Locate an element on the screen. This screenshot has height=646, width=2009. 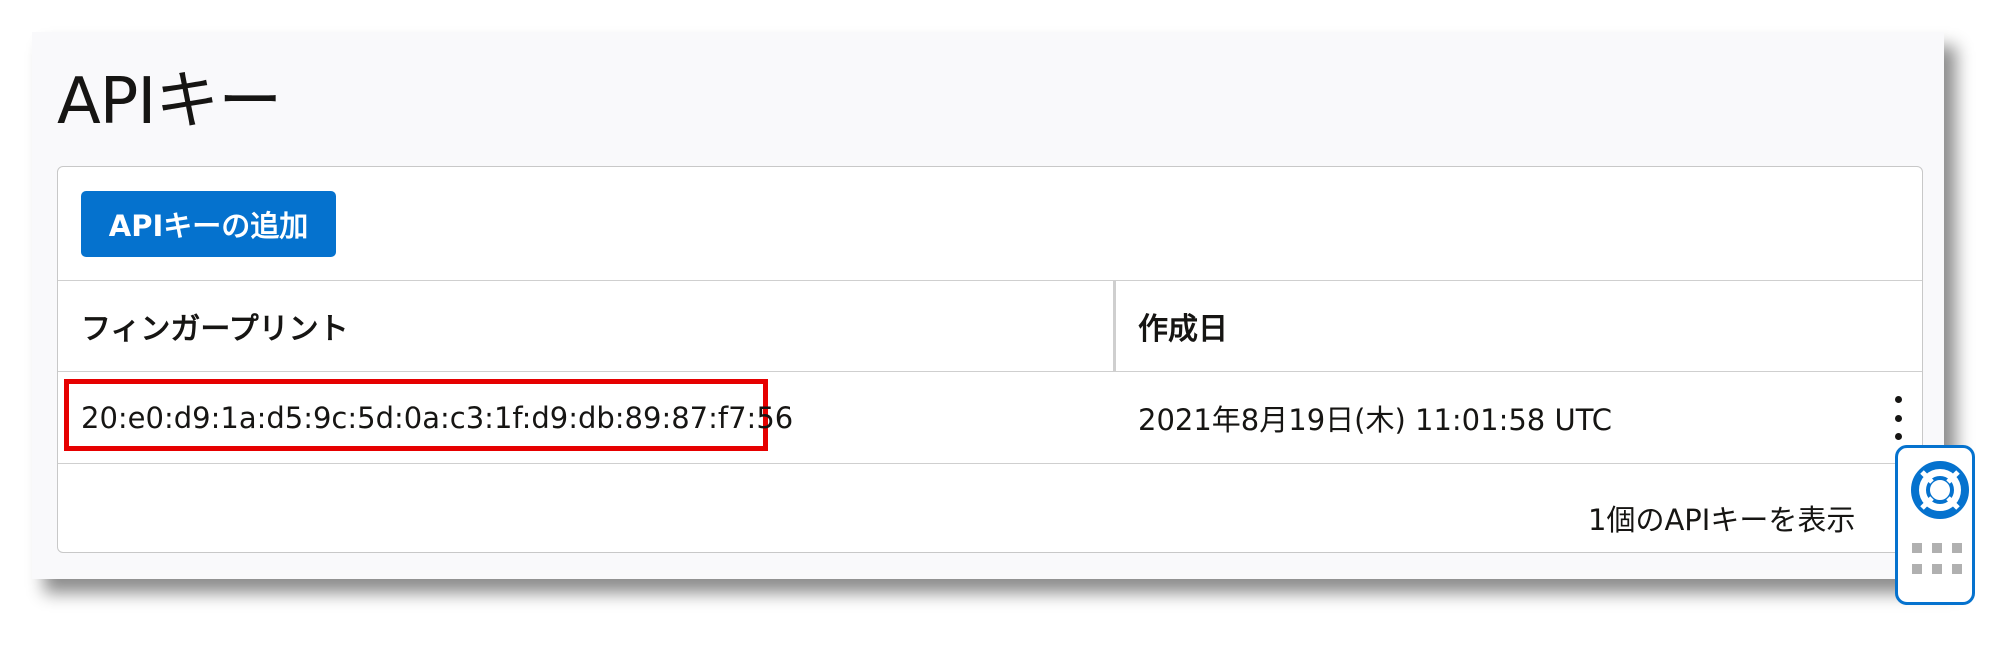
lifebuoy-icon is located at coordinates (1940, 490).